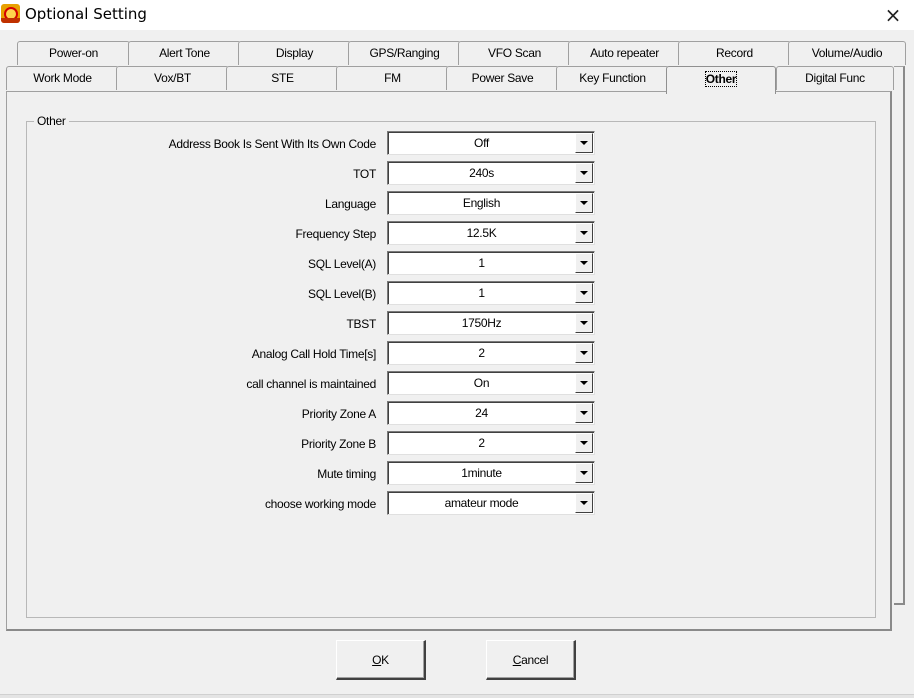 The height and width of the screenshot is (698, 914). I want to click on select-value: On, so click(481, 383).